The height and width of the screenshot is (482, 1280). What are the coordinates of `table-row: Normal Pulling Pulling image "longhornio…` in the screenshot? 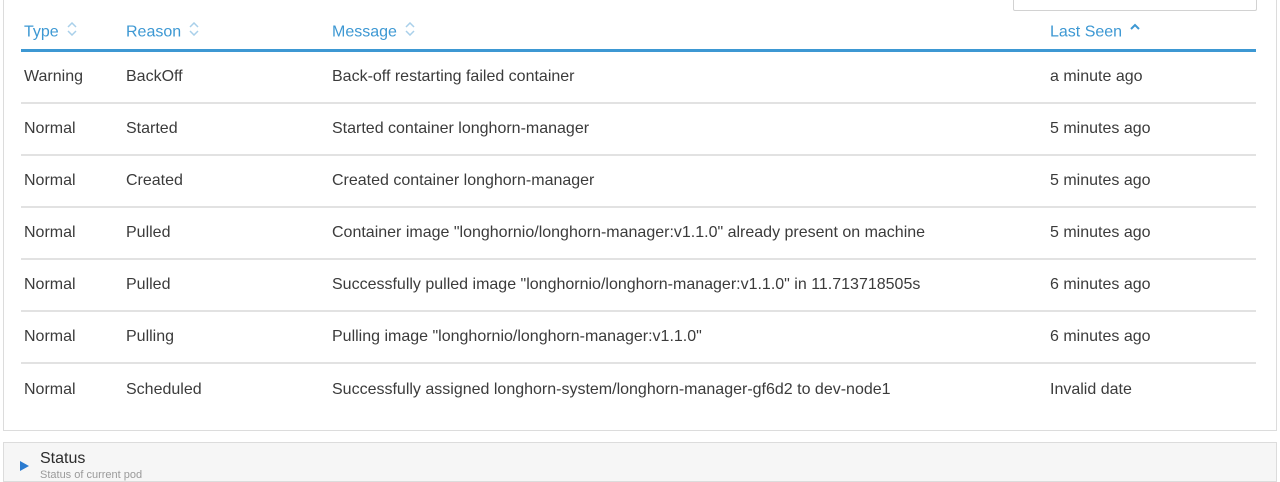 It's located at (638, 337).